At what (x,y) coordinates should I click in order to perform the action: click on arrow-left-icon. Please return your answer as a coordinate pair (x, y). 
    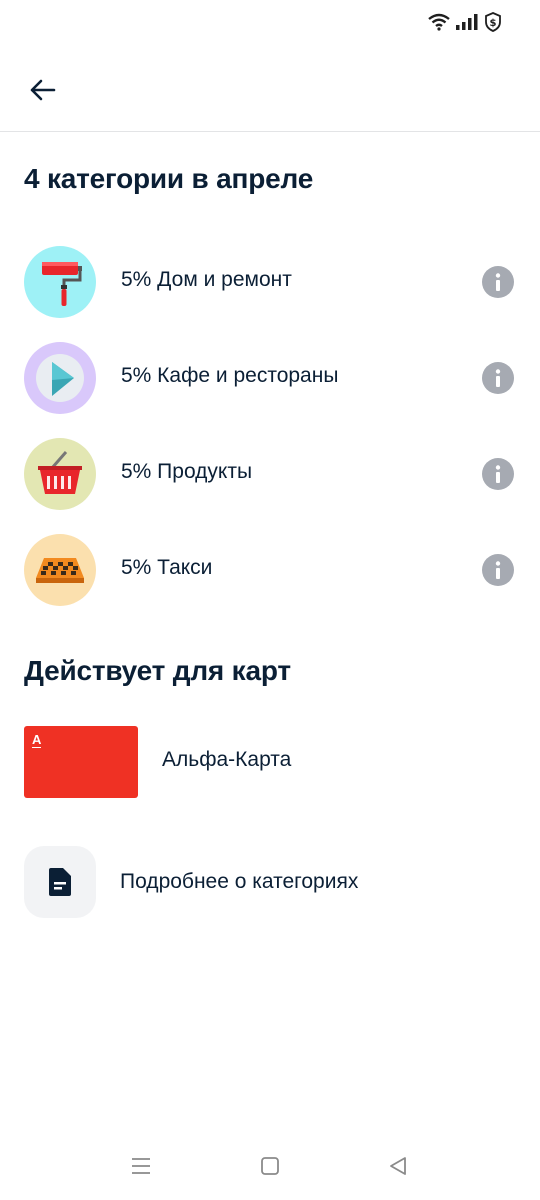
    Looking at the image, I should click on (43, 90).